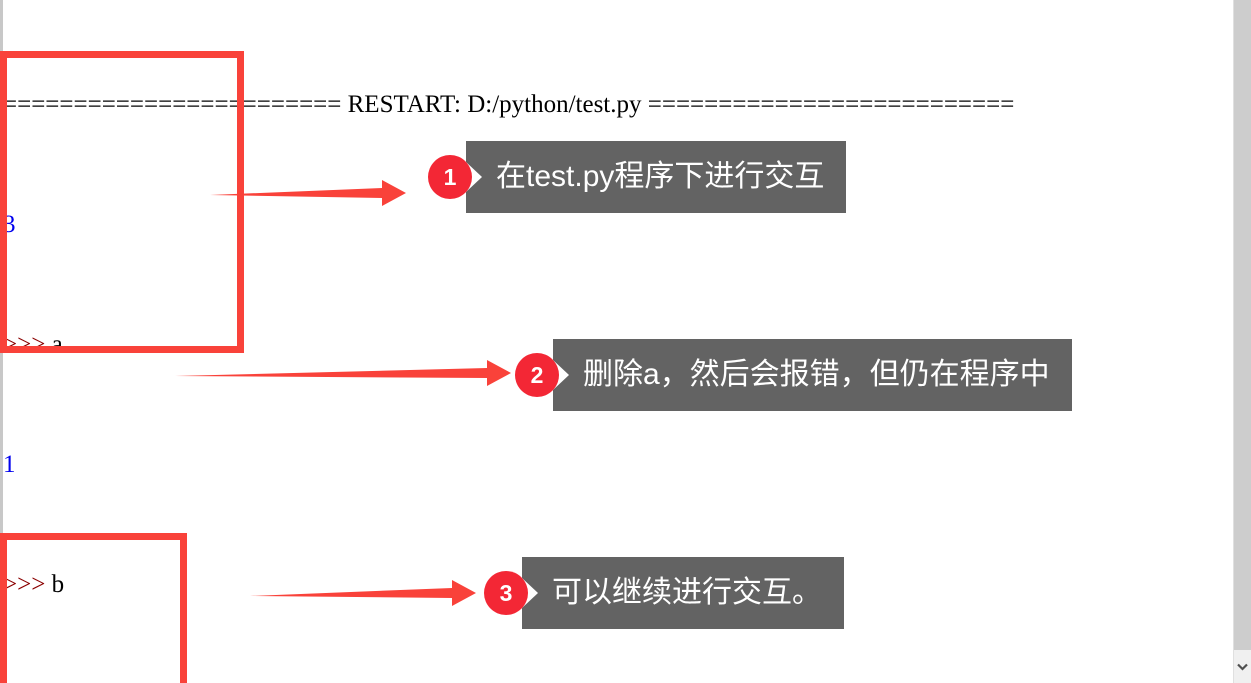  Describe the element at coordinates (603, 465) in the screenshot. I see `shell-line: 1` at that location.